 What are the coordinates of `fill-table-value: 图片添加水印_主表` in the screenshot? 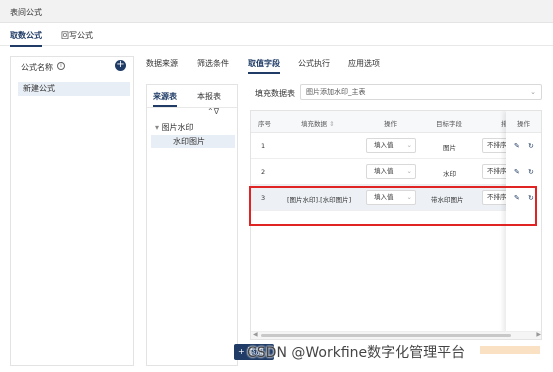 It's located at (336, 92).